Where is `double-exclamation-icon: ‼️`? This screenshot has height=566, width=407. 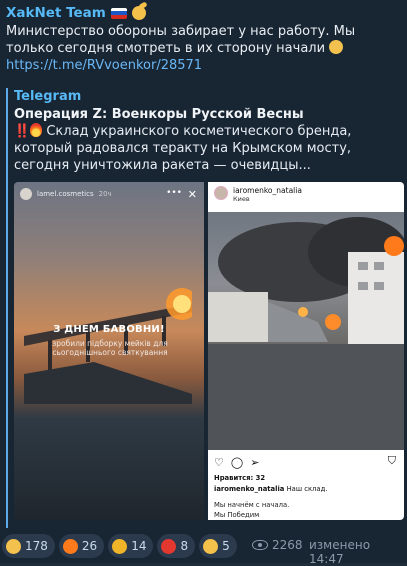
double-exclamation-icon: ‼️ is located at coordinates (22, 131).